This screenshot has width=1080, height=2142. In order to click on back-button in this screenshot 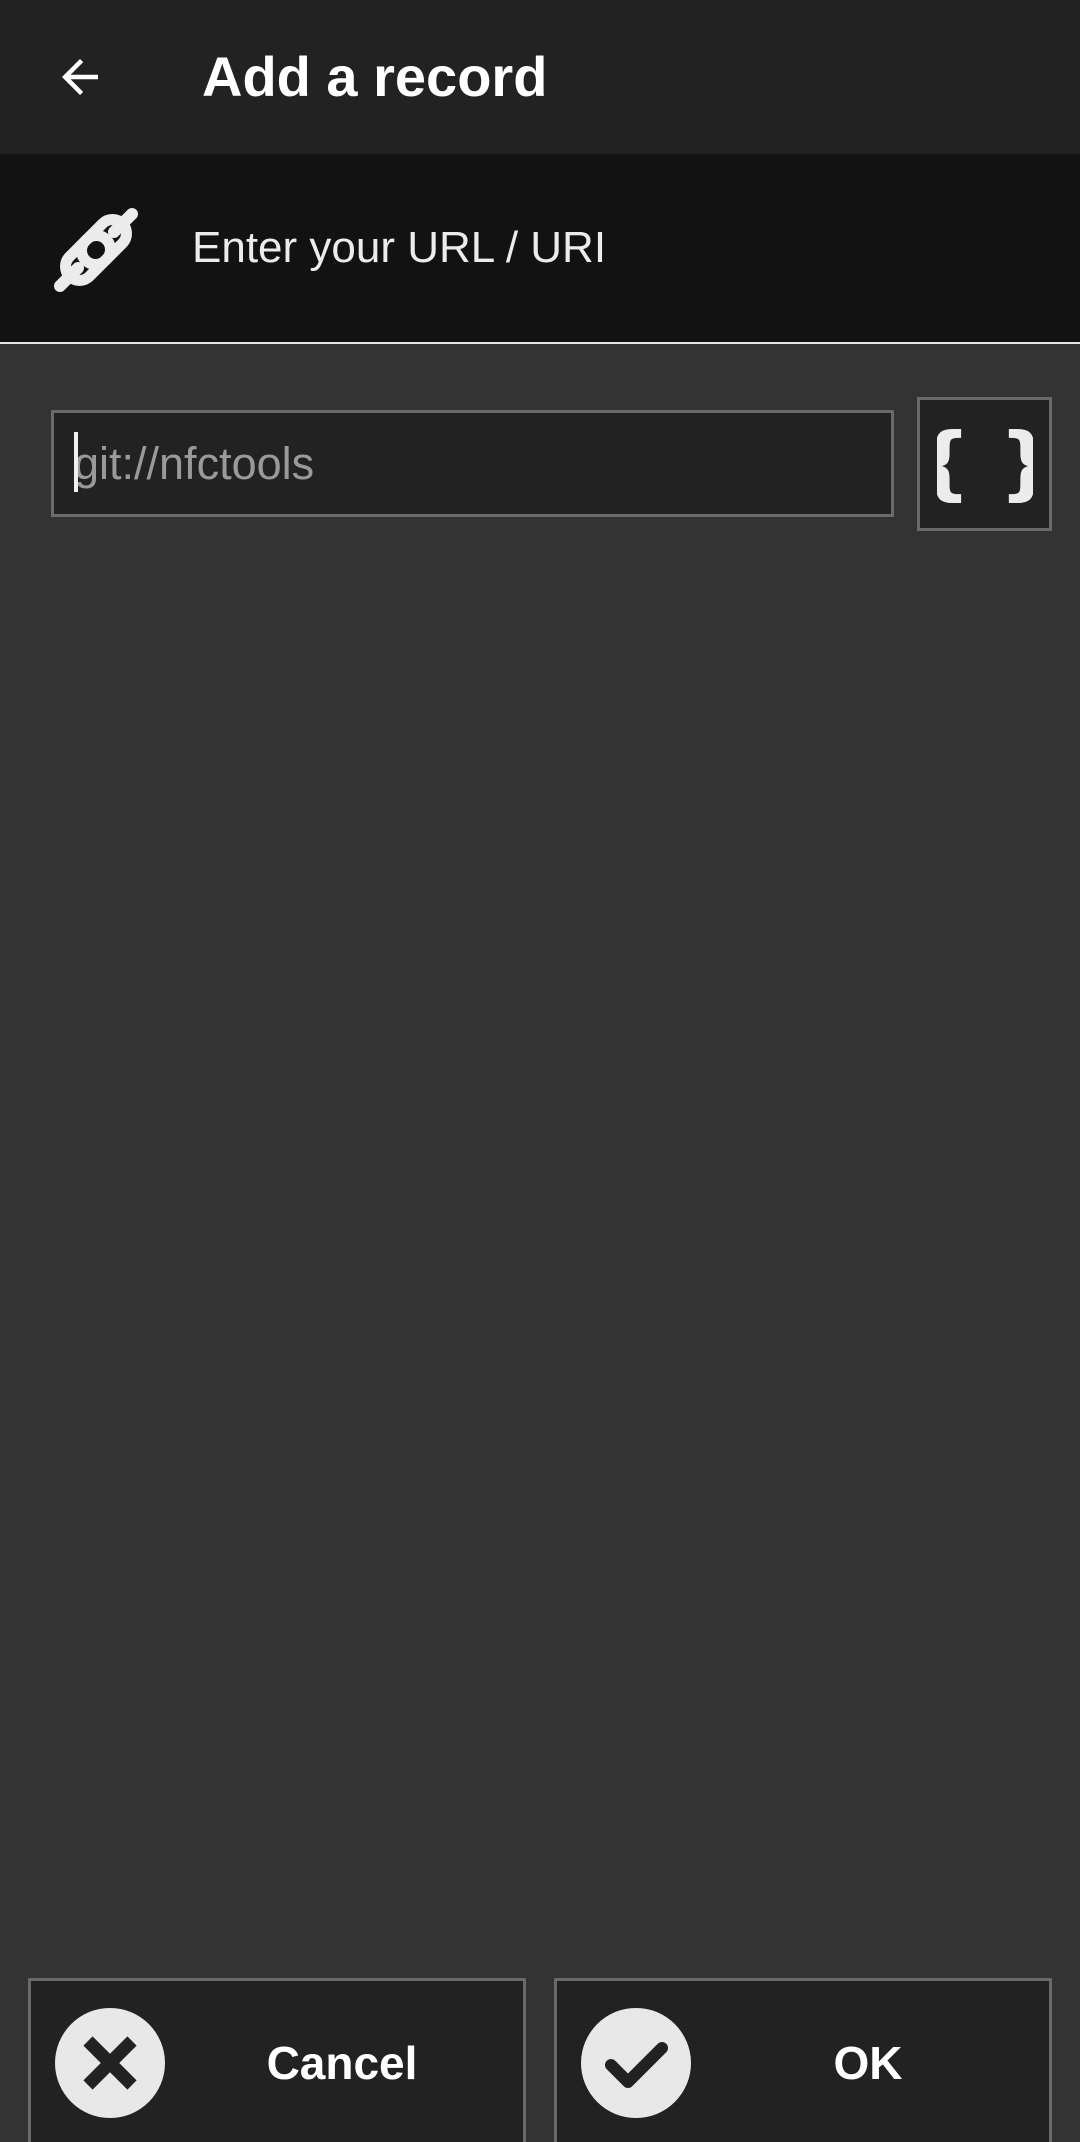, I will do `click(80, 77)`.